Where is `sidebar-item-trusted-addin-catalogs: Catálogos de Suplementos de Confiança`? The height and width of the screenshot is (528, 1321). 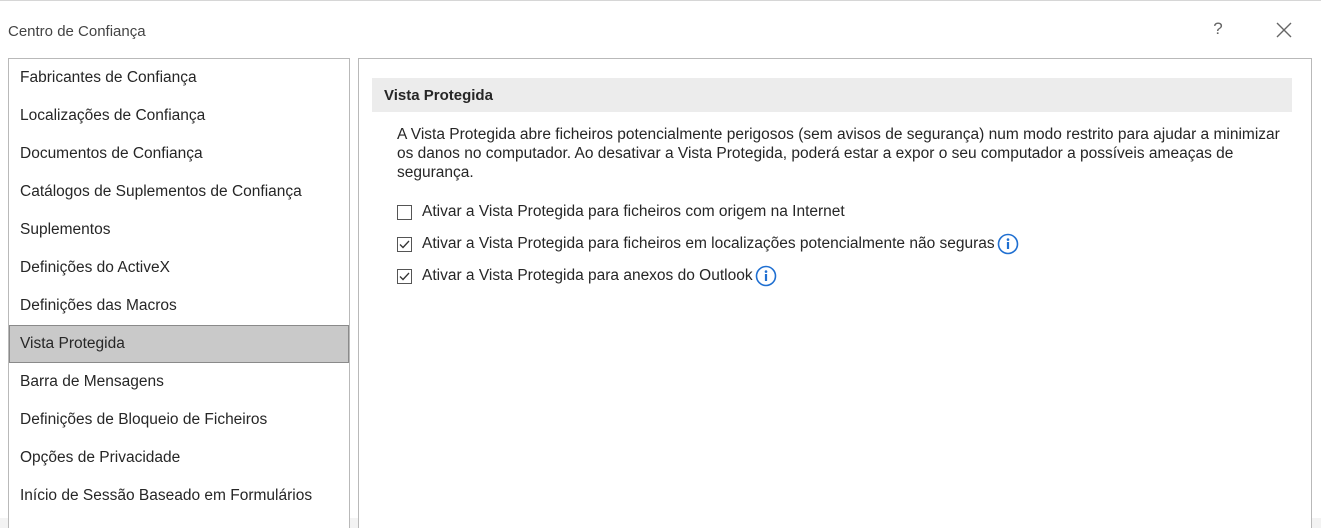
sidebar-item-trusted-addin-catalogs: Catálogos de Suplementos de Confiança is located at coordinates (179, 192).